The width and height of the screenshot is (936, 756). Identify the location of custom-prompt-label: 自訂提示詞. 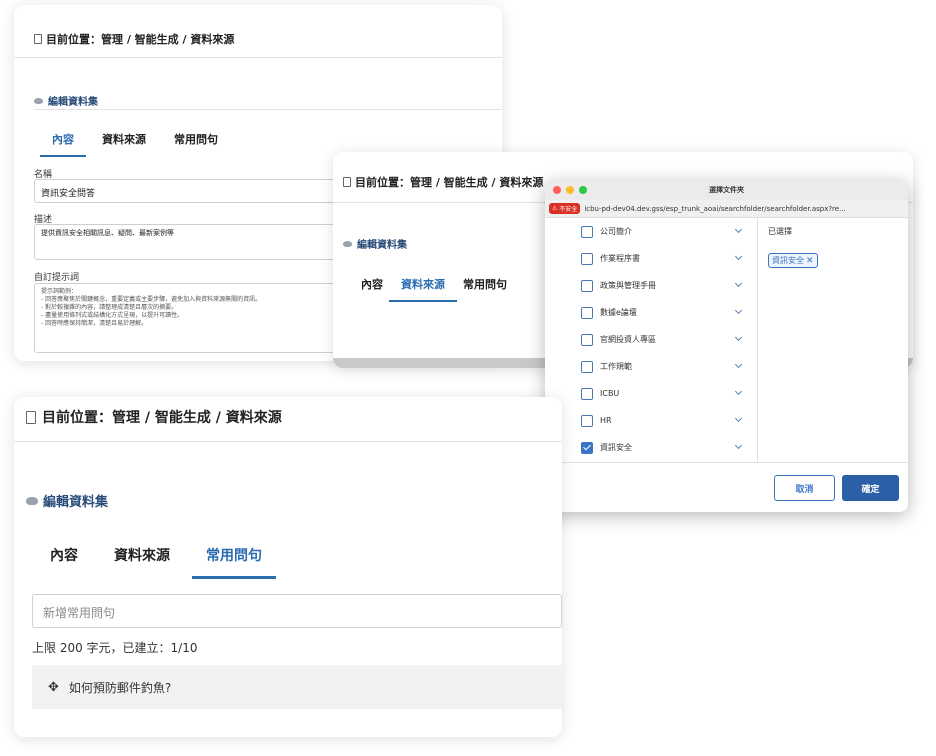
(57, 278).